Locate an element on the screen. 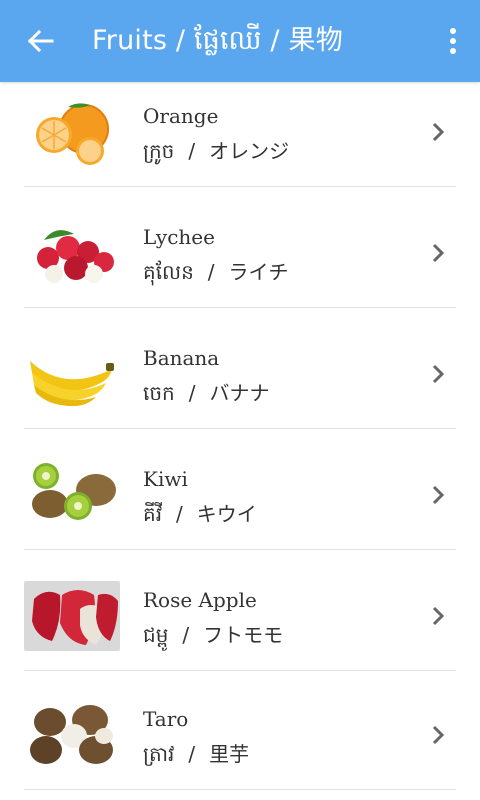 This screenshot has height=800, width=480. item-translations: ក្រូច / オレンジ is located at coordinates (216, 151).